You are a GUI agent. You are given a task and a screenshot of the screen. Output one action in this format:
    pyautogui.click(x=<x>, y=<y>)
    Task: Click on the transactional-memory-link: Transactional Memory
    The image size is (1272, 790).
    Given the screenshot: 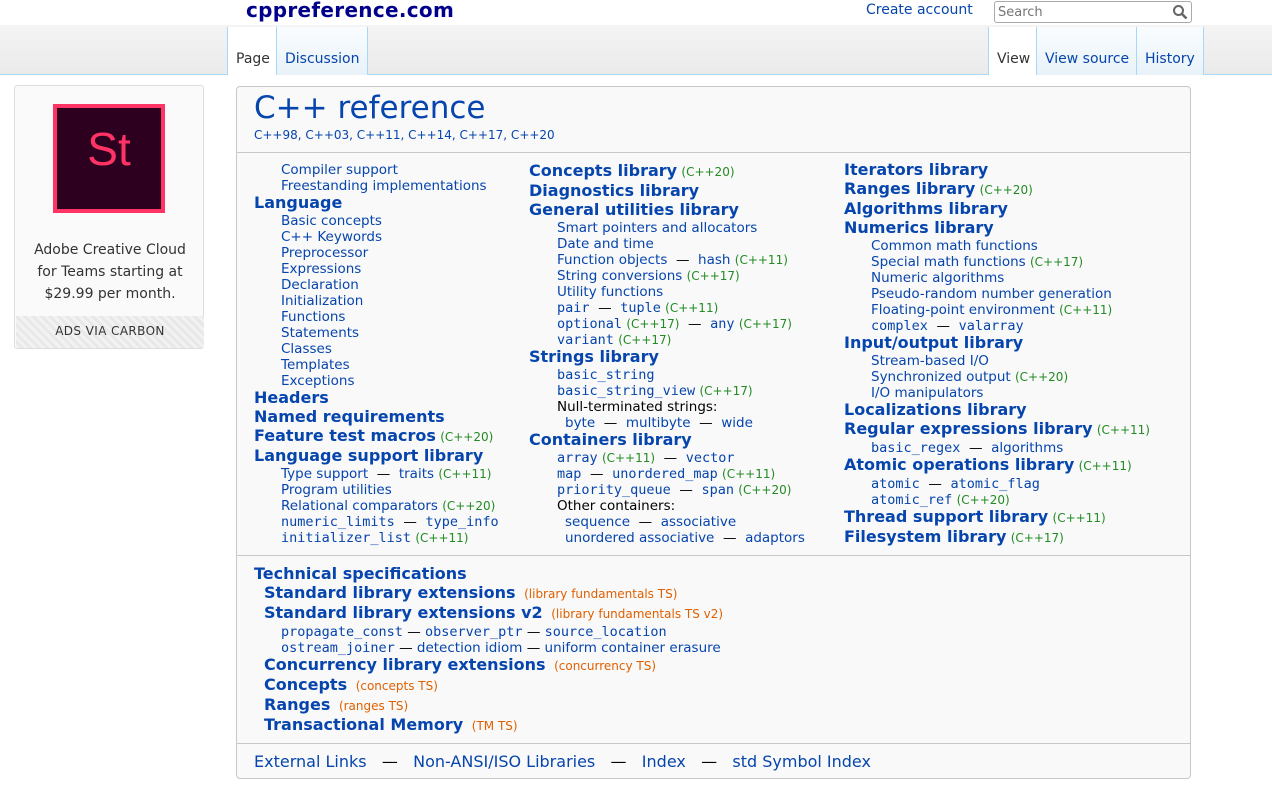 What is the action you would take?
    pyautogui.click(x=363, y=724)
    